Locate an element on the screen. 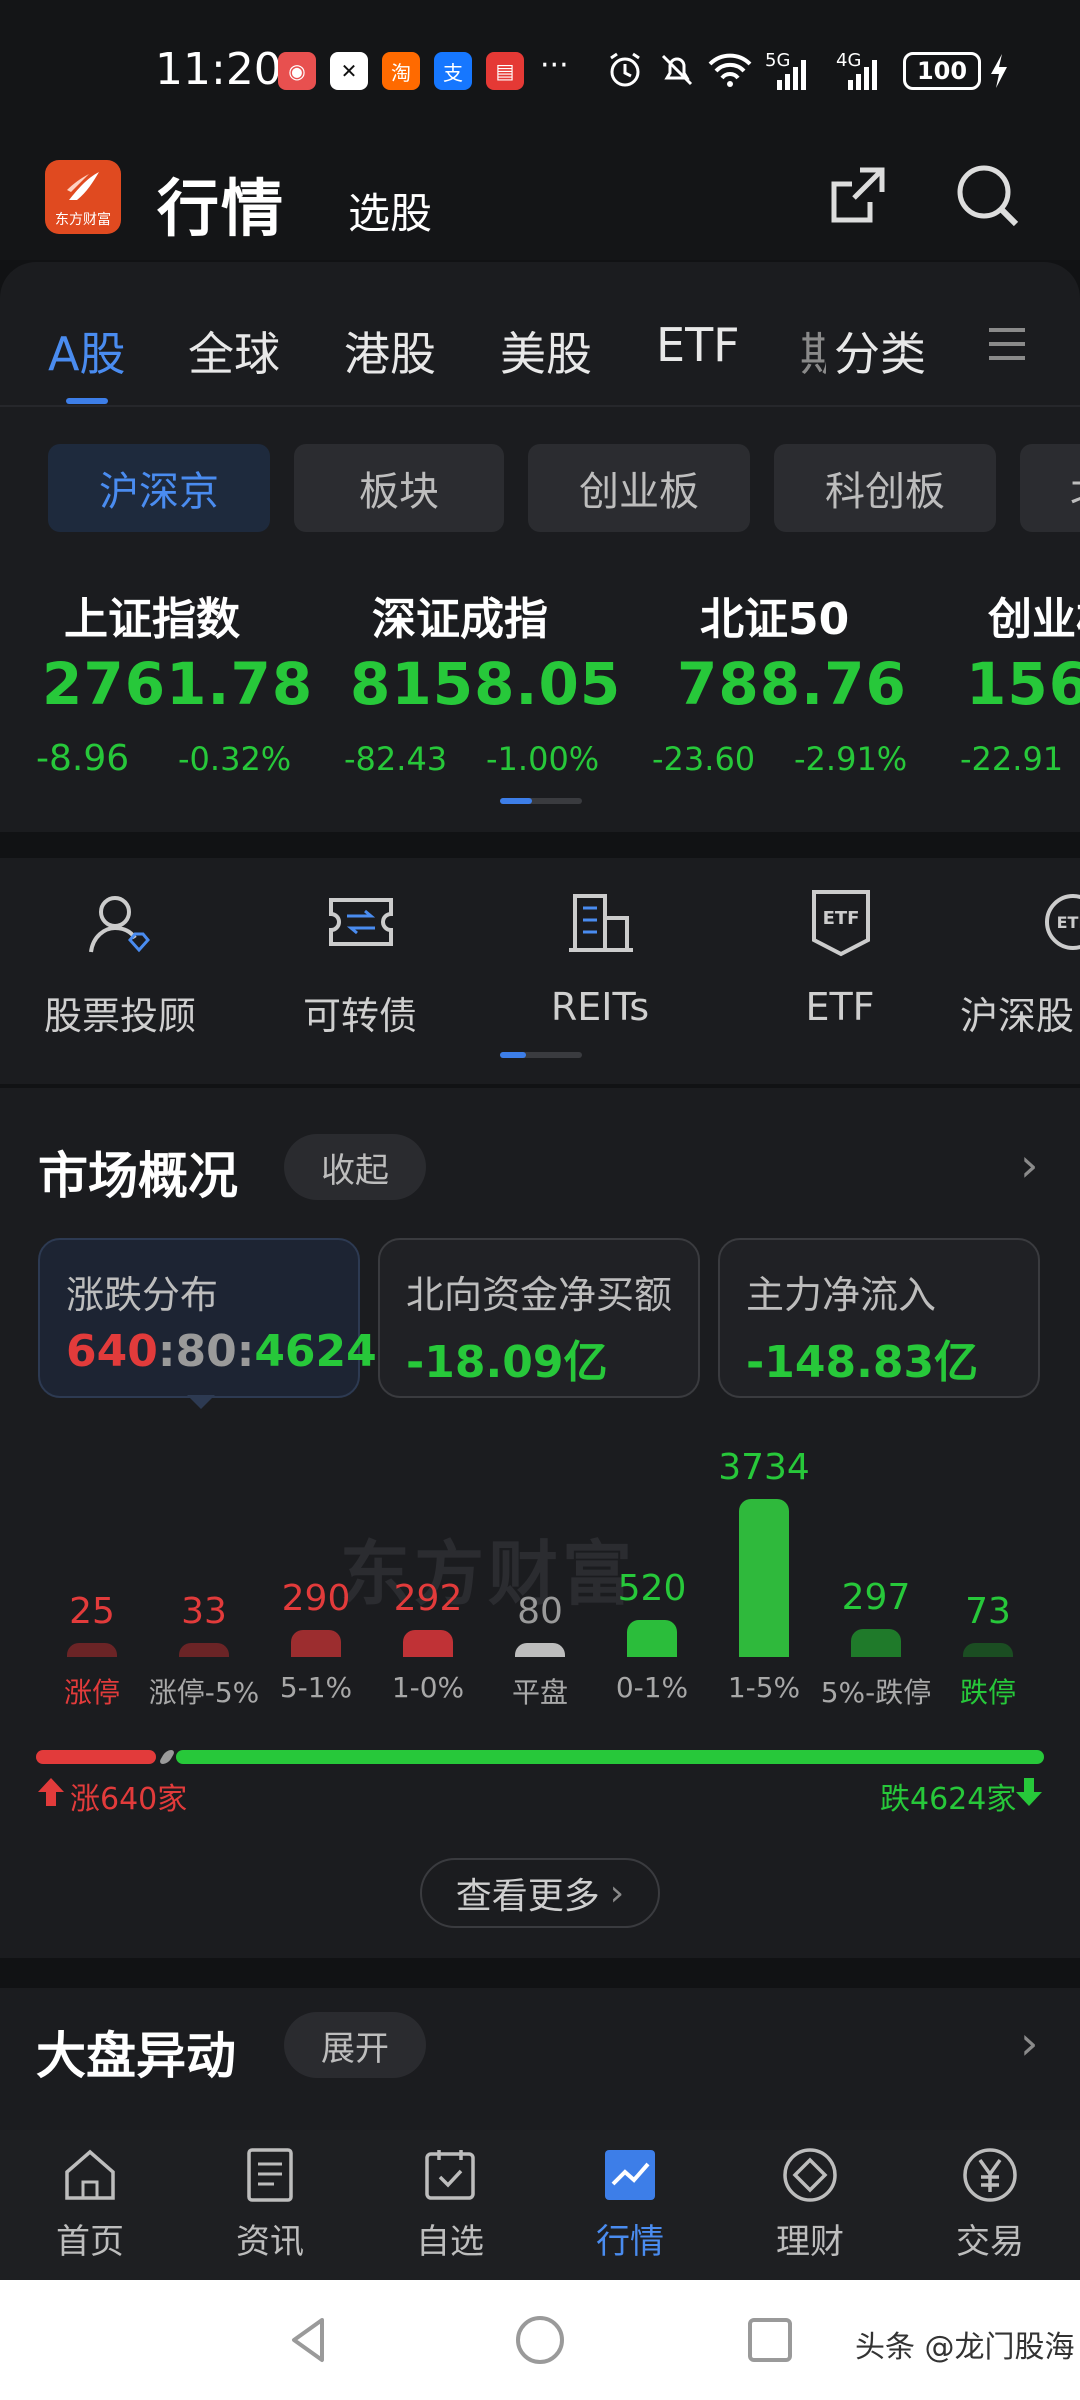  index-card-sh: 上证指数 2761.78 -8.96 -0.32% is located at coordinates (174, 677).